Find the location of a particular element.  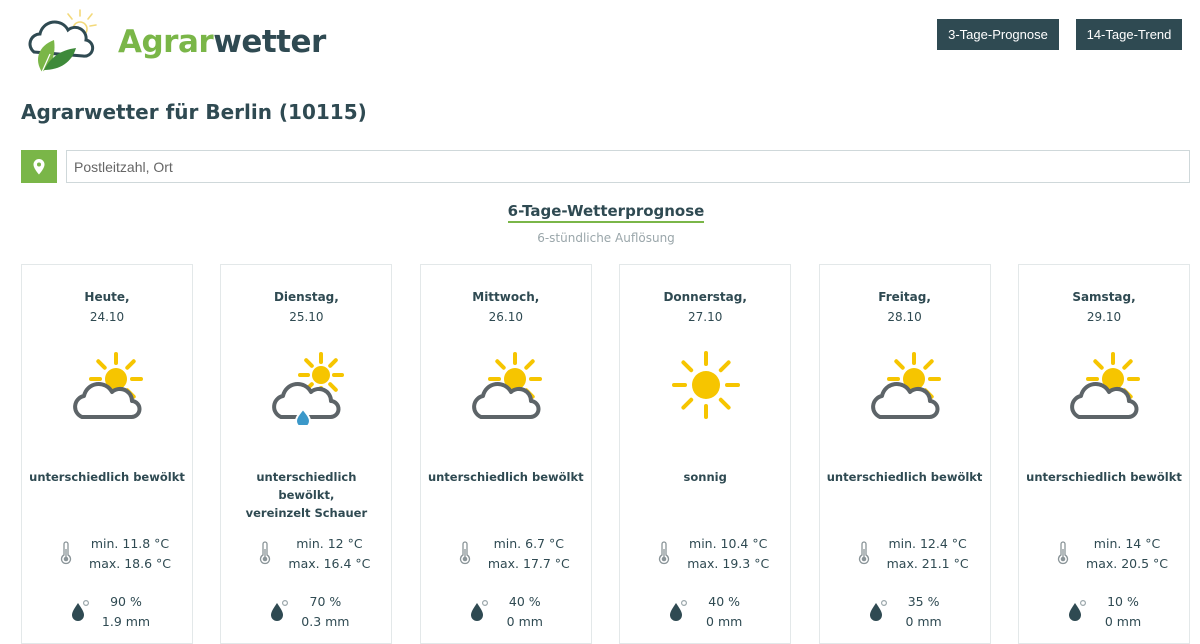

precipitation-info: 10 % 0 mm is located at coordinates (1123, 612).